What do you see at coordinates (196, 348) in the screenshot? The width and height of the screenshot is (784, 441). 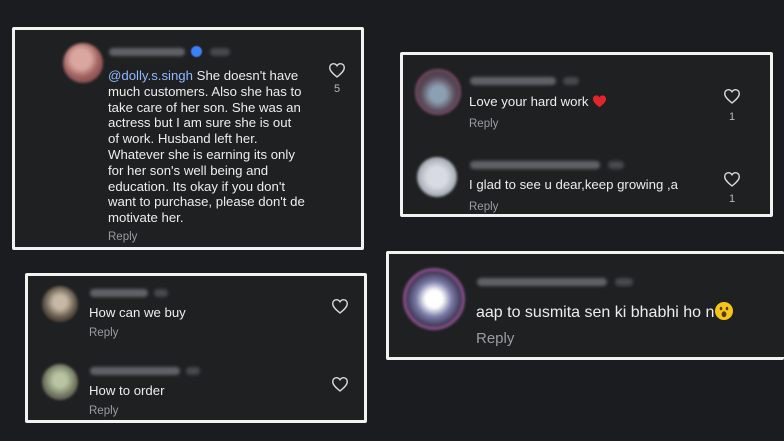 I see `comment-card: How can we buy Reply How to order Reply` at bounding box center [196, 348].